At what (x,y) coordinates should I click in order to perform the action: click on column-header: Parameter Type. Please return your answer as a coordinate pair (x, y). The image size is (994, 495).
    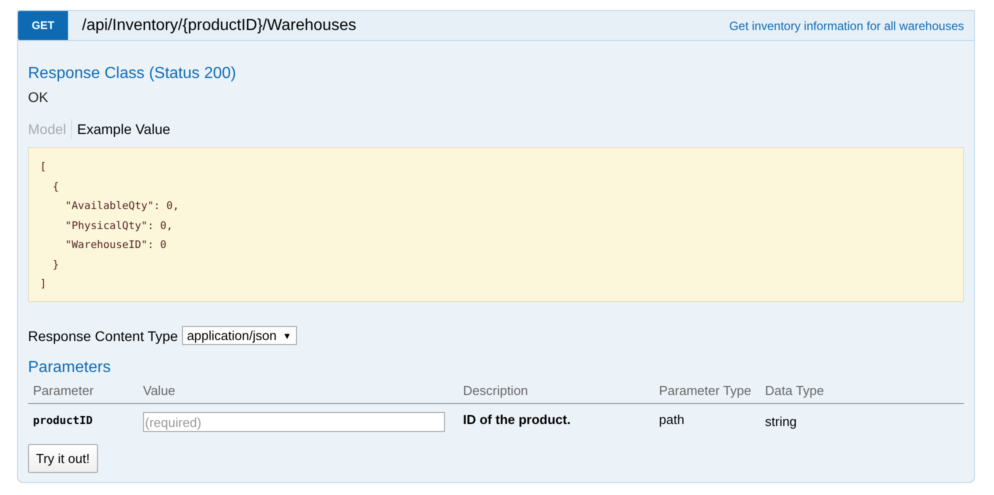
    Looking at the image, I should click on (707, 392).